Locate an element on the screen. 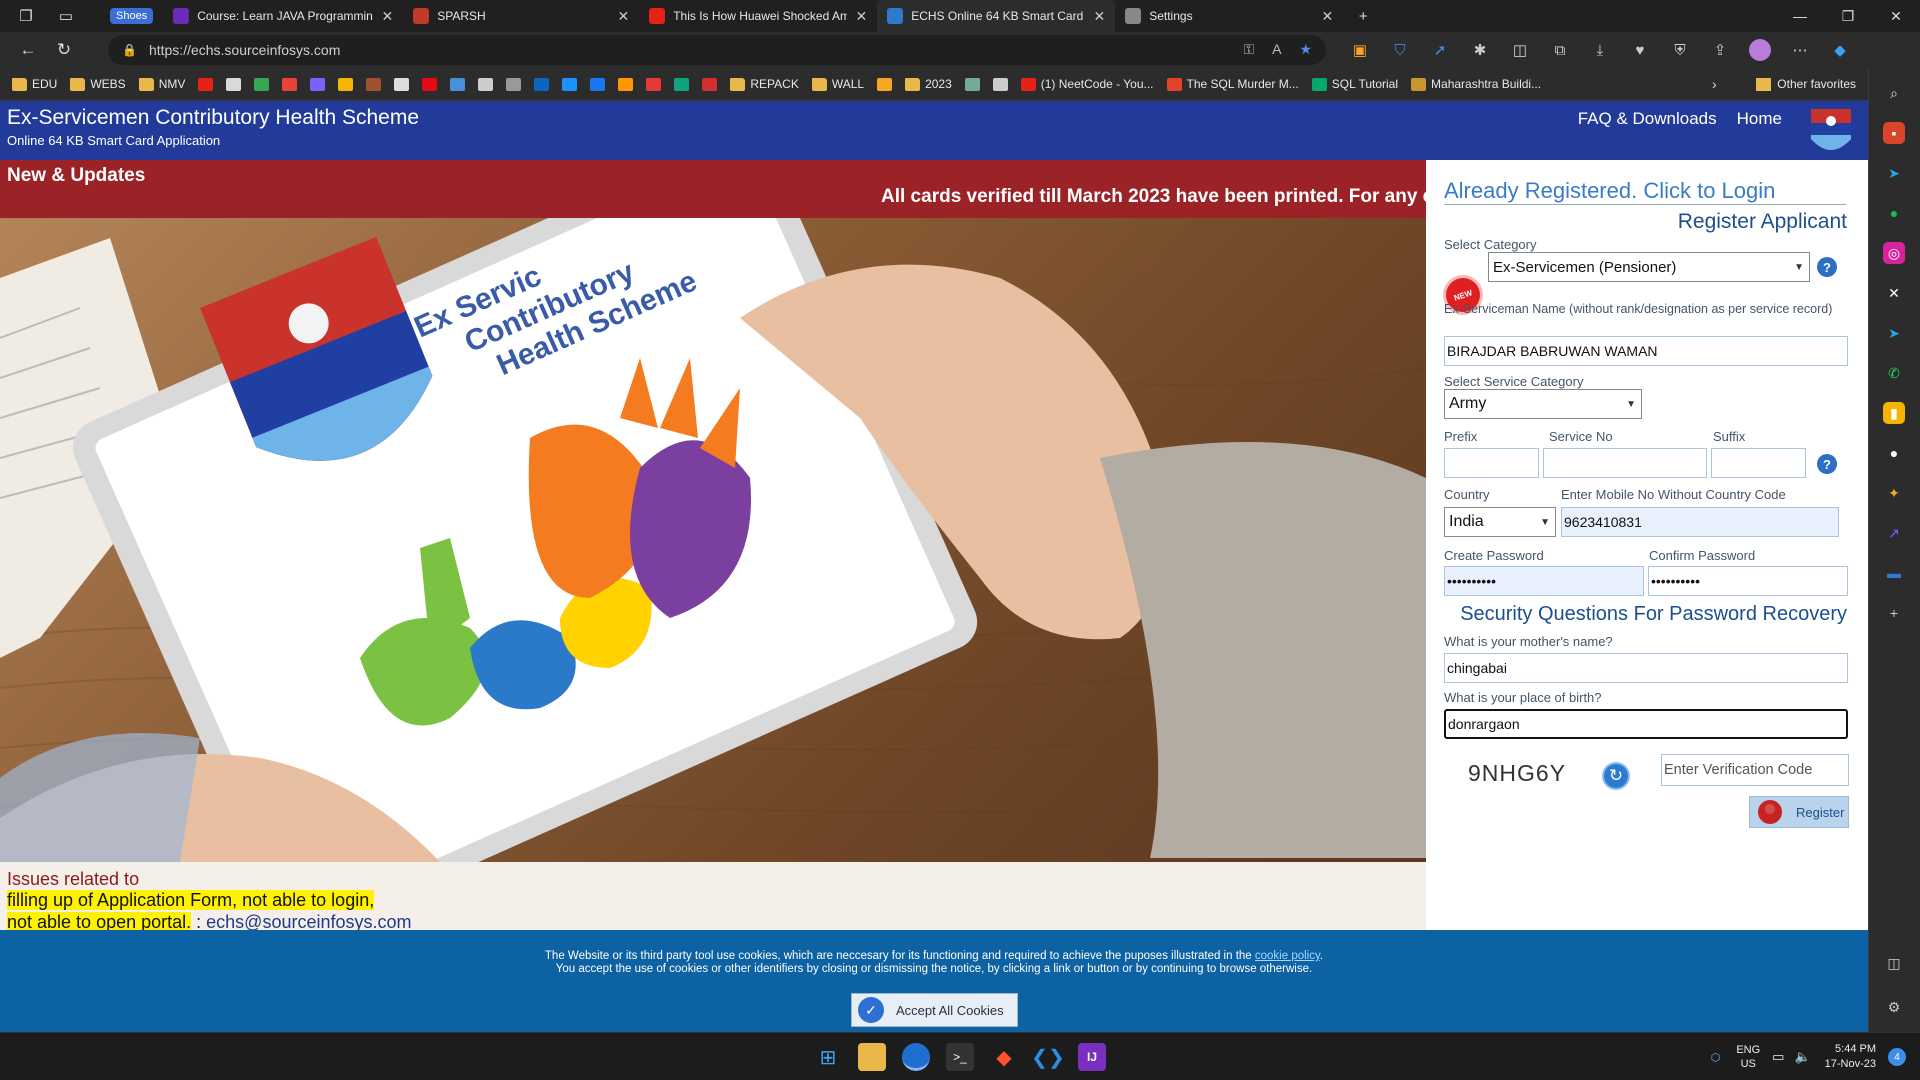  browser-tab: Course: Learn JAVA Programming ✕ is located at coordinates (283, 16).